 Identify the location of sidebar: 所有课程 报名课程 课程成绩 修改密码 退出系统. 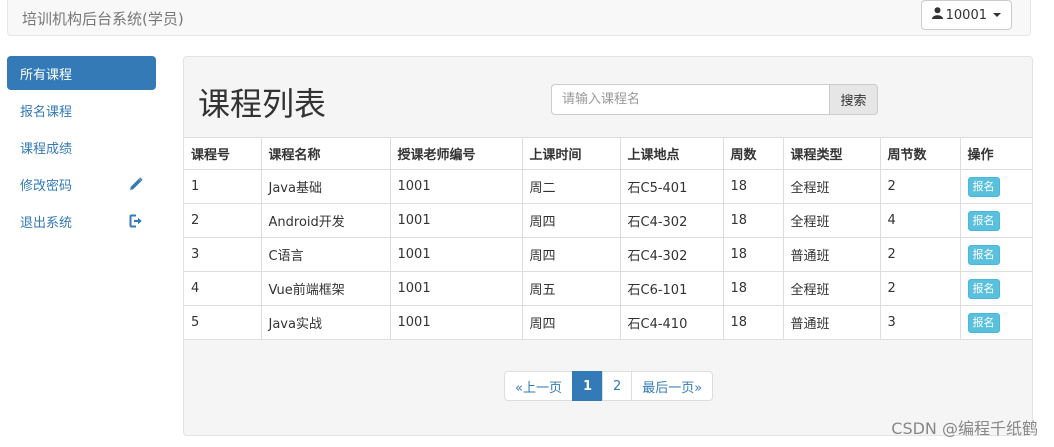
(81, 148).